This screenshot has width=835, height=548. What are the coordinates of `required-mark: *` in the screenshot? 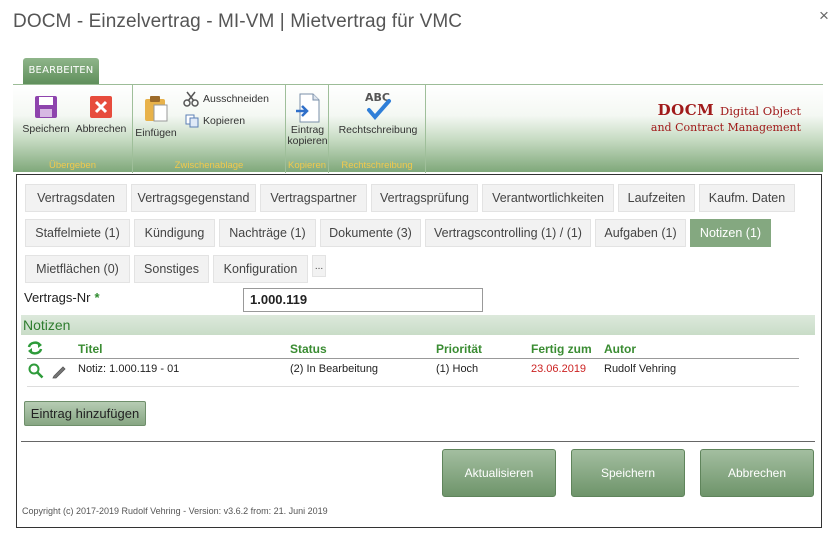 It's located at (97, 297).